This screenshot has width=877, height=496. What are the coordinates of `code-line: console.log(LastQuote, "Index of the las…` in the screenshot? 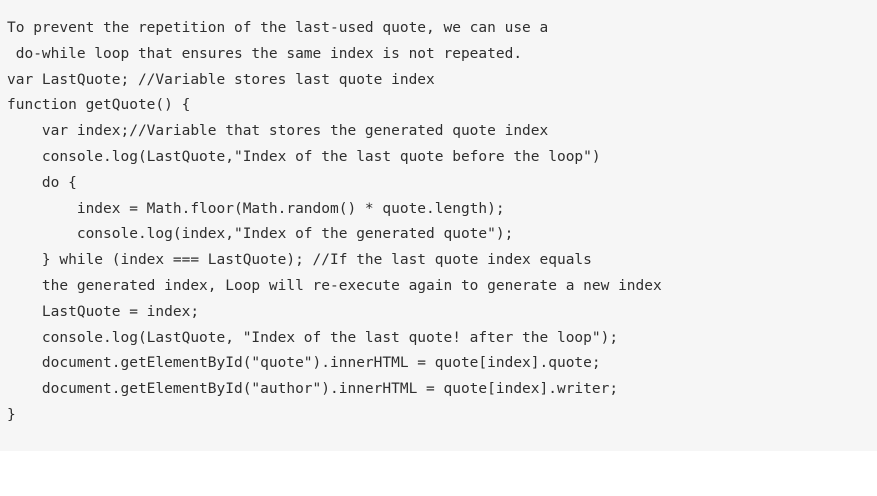 It's located at (313, 337).